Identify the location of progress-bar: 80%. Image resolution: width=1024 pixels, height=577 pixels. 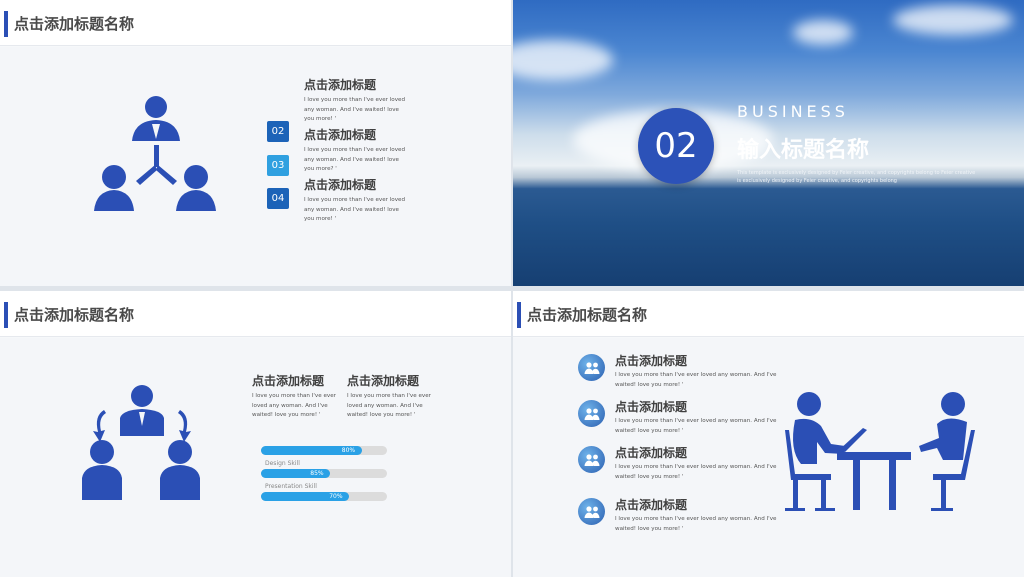
(324, 450).